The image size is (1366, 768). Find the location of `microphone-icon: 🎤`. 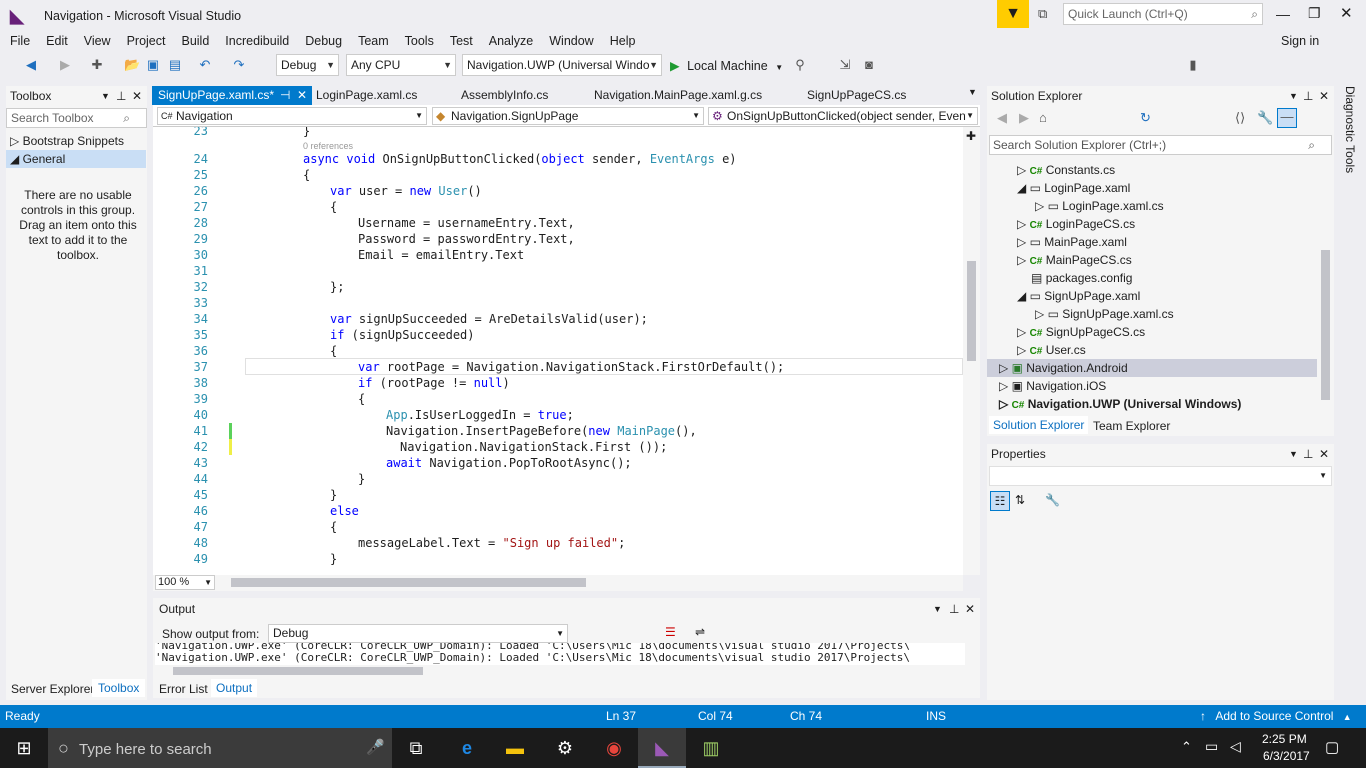

microphone-icon: 🎤 is located at coordinates (375, 748).